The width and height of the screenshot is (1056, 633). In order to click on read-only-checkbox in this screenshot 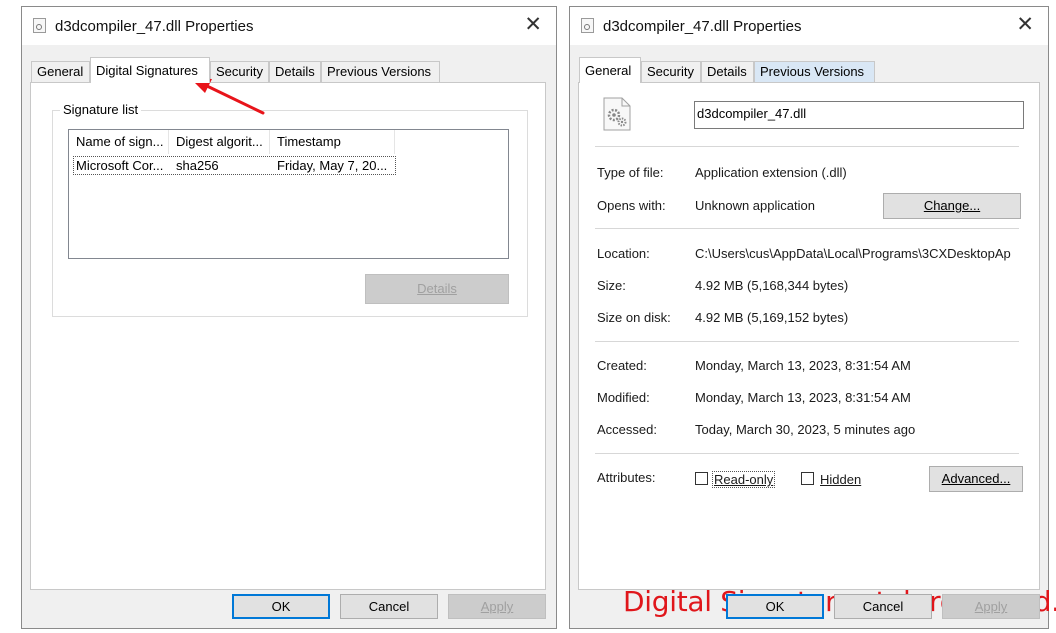, I will do `click(701, 478)`.